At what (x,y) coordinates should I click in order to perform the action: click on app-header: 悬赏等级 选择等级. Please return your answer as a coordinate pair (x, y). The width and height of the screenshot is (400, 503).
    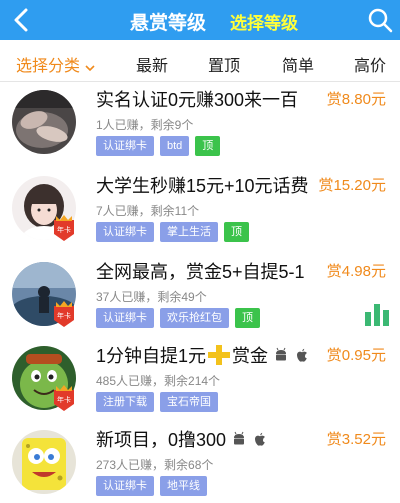
    Looking at the image, I should click on (200, 20).